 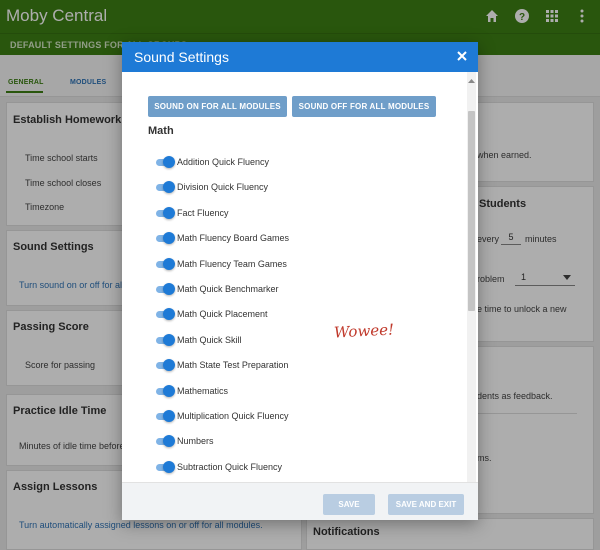 I want to click on module-label: Fact Fluency, so click(x=203, y=212).